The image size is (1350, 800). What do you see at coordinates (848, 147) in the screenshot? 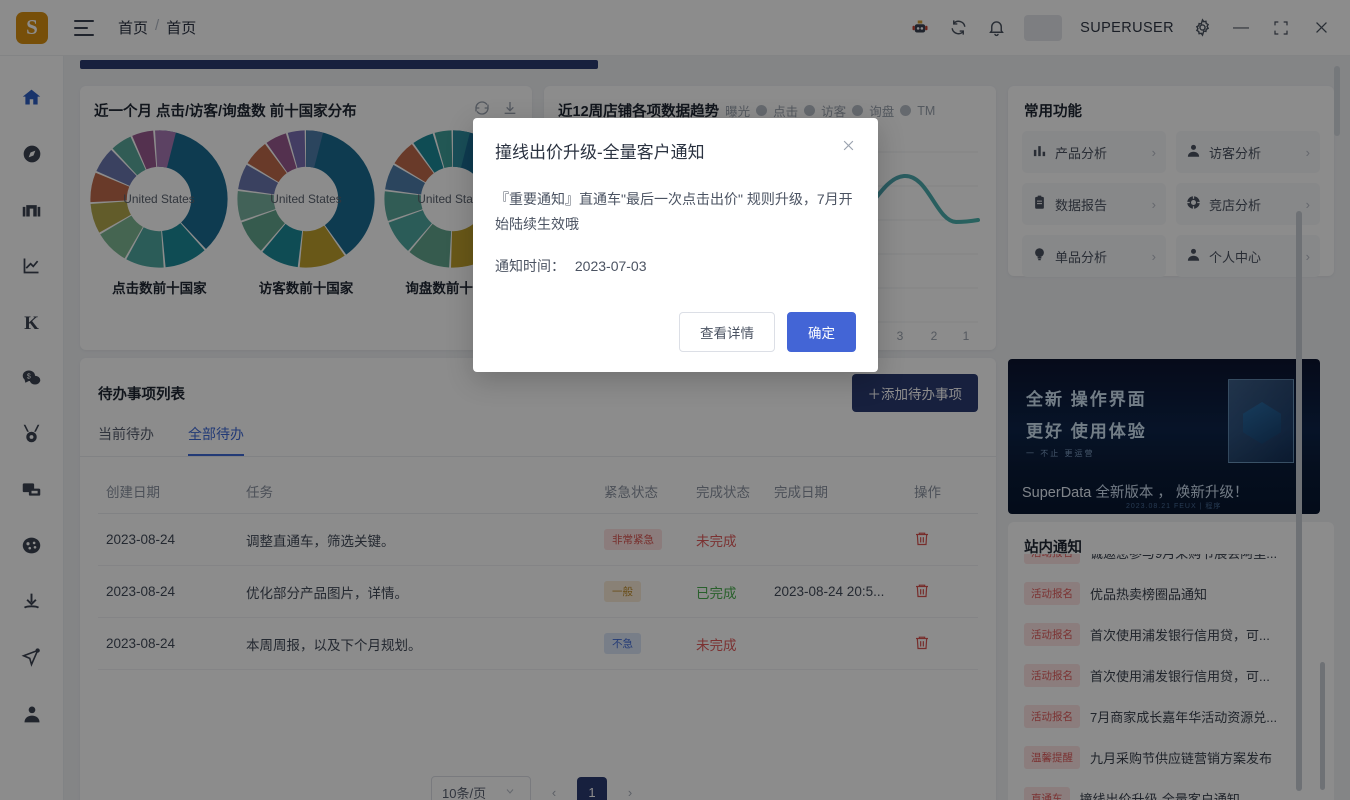
I see `close-icon` at bounding box center [848, 147].